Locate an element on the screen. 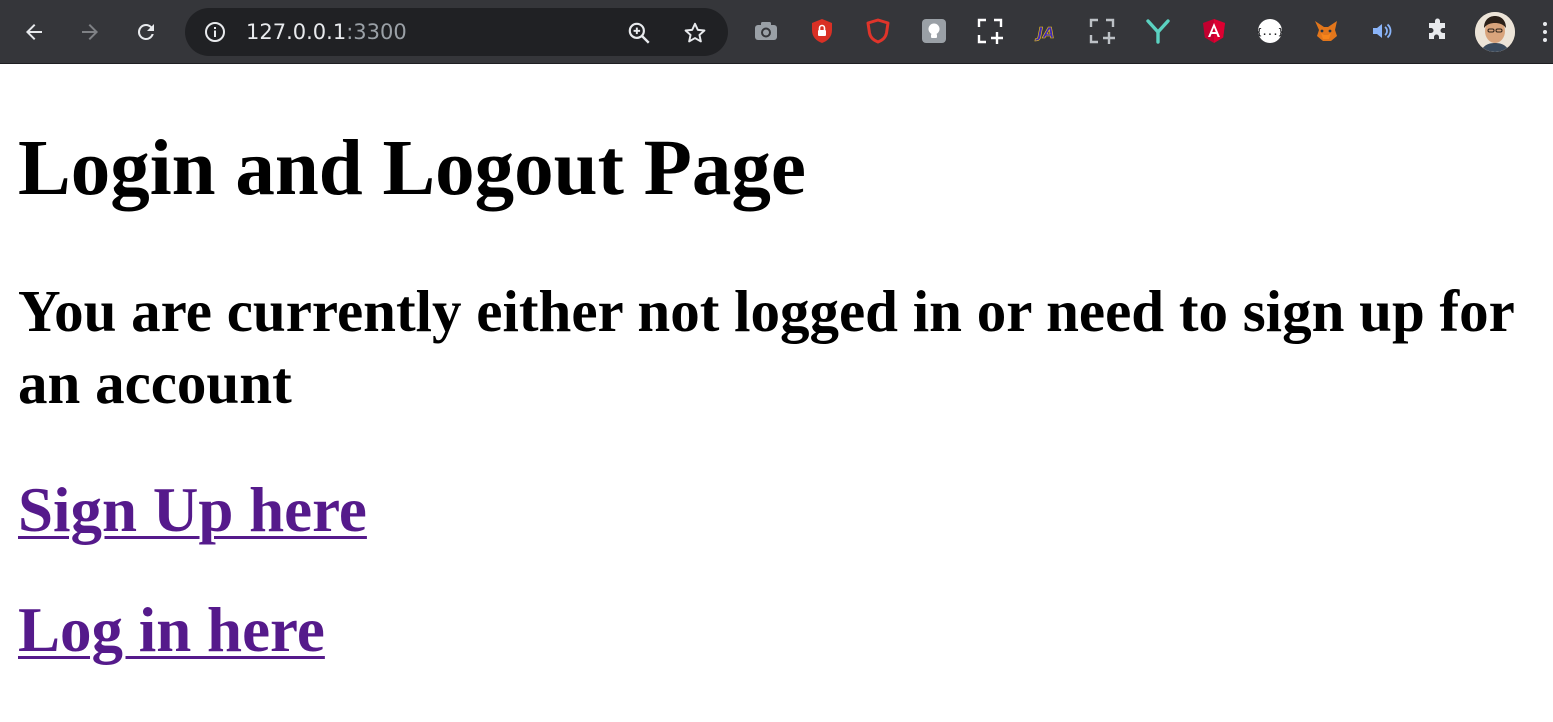 The height and width of the screenshot is (722, 1553). extension-angular is located at coordinates (1214, 31).